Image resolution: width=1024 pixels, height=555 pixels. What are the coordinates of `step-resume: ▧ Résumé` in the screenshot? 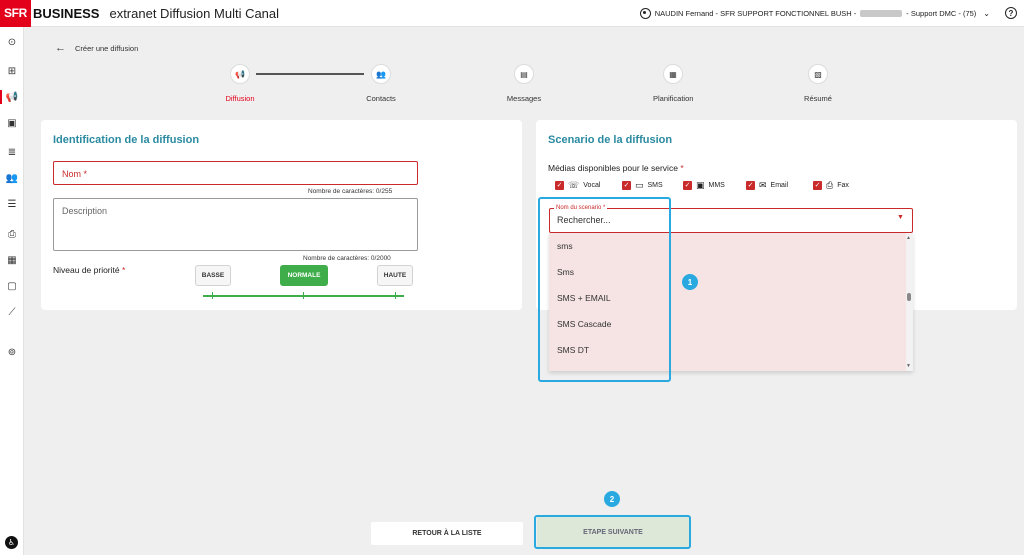 It's located at (818, 83).